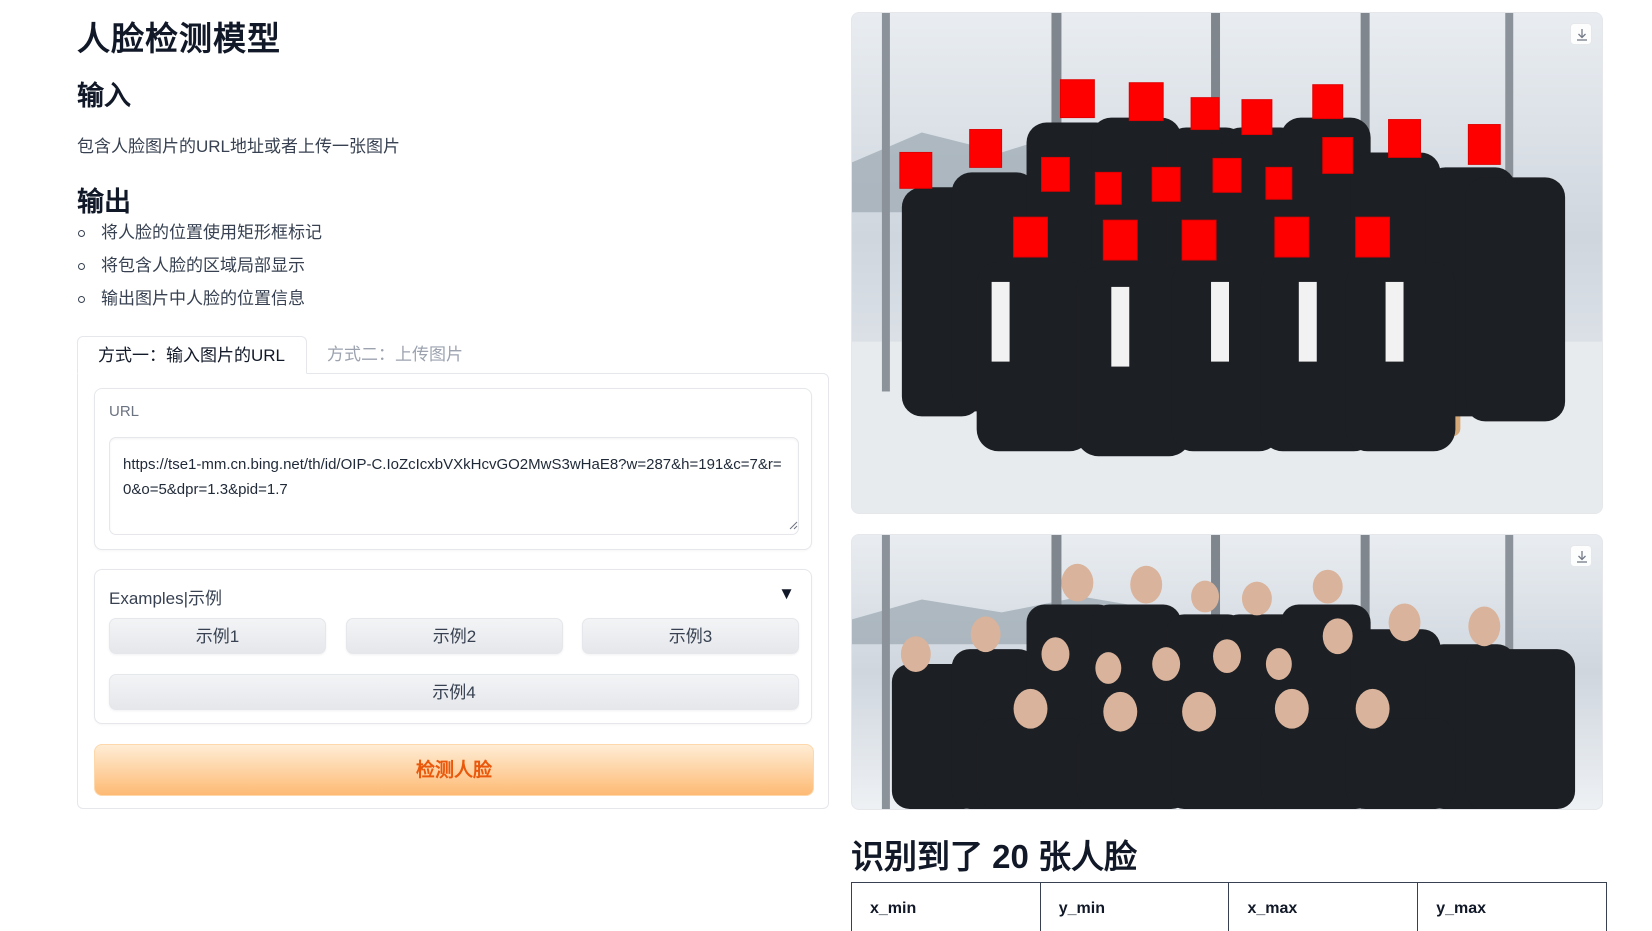 The width and height of the screenshot is (1652, 931). Describe the element at coordinates (395, 355) in the screenshot. I see `tab-upload-image: 方式二：上传图片` at that location.